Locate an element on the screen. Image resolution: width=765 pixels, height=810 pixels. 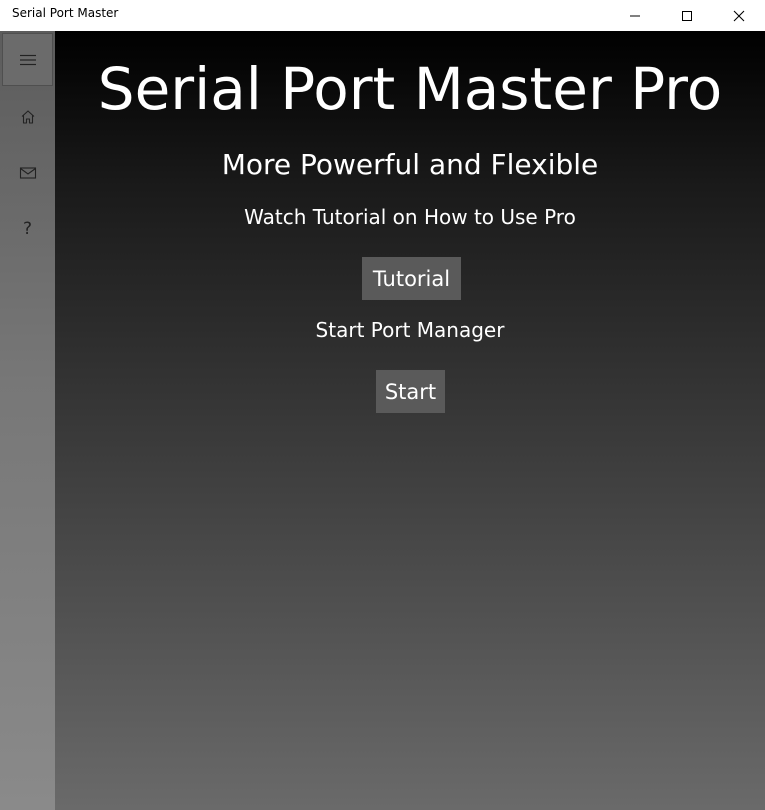
tutorial-label: Watch Tutorial on How to Use Pro is located at coordinates (410, 217).